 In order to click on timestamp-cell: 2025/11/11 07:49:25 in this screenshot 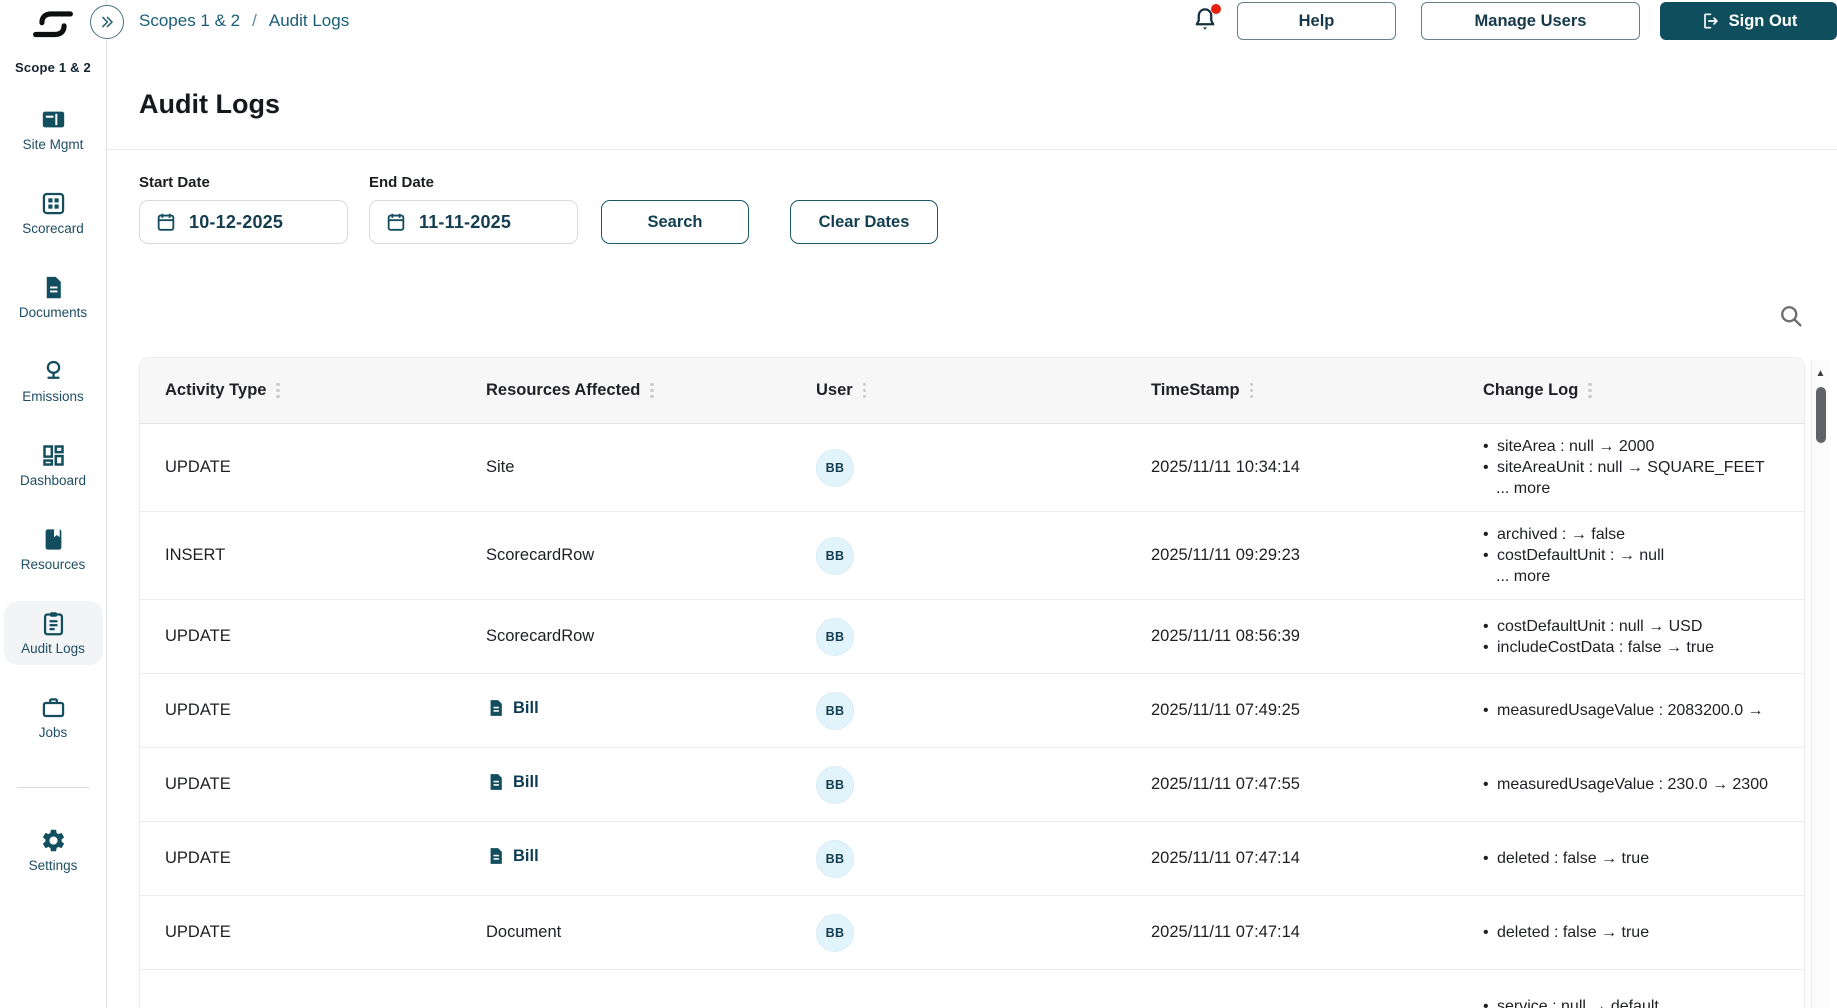, I will do `click(1225, 710)`.